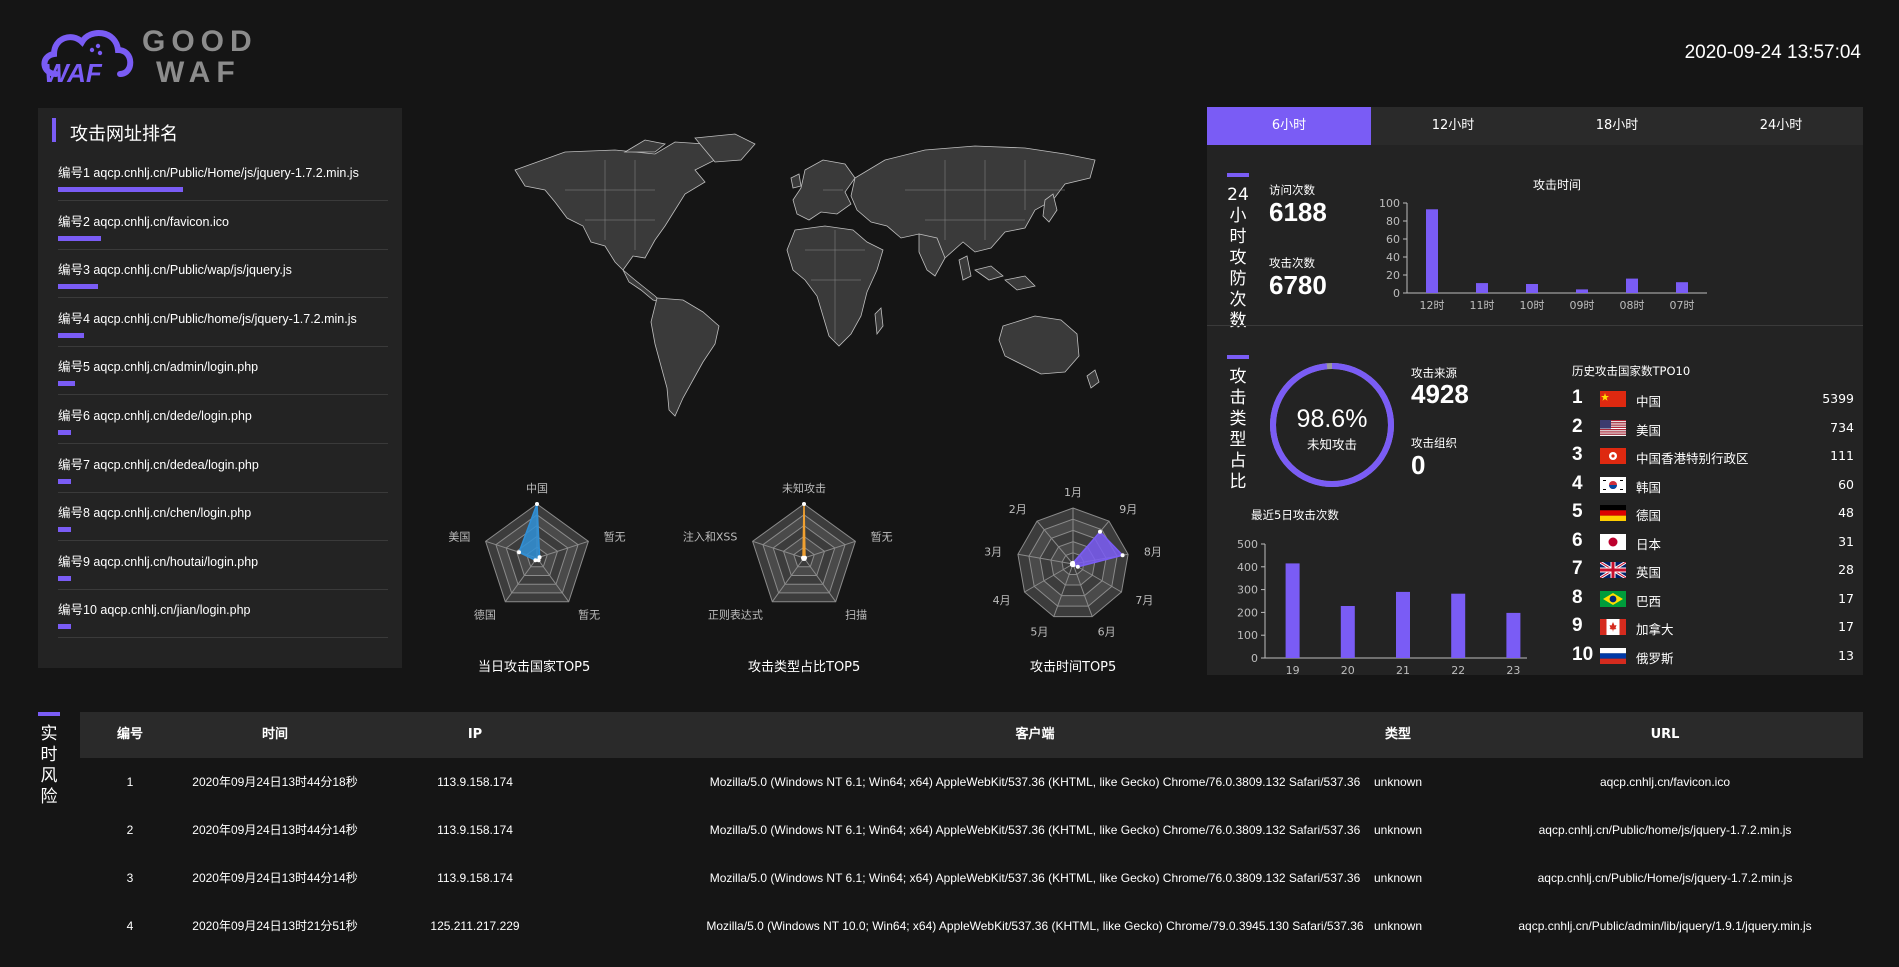 This screenshot has width=1899, height=967. I want to click on country-name: 巴西, so click(1649, 601).